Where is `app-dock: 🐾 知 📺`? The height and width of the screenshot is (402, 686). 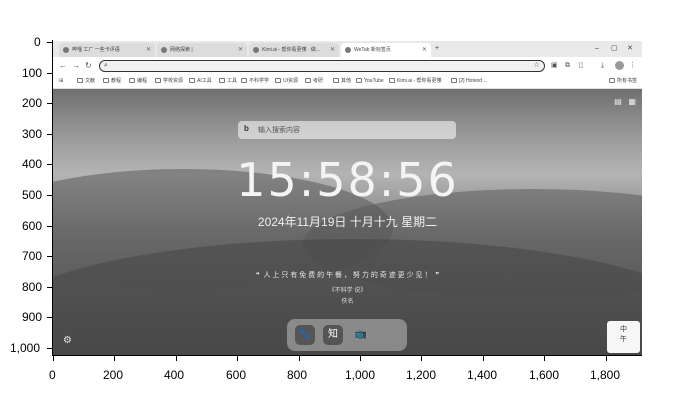 app-dock: 🐾 知 📺 is located at coordinates (347, 335).